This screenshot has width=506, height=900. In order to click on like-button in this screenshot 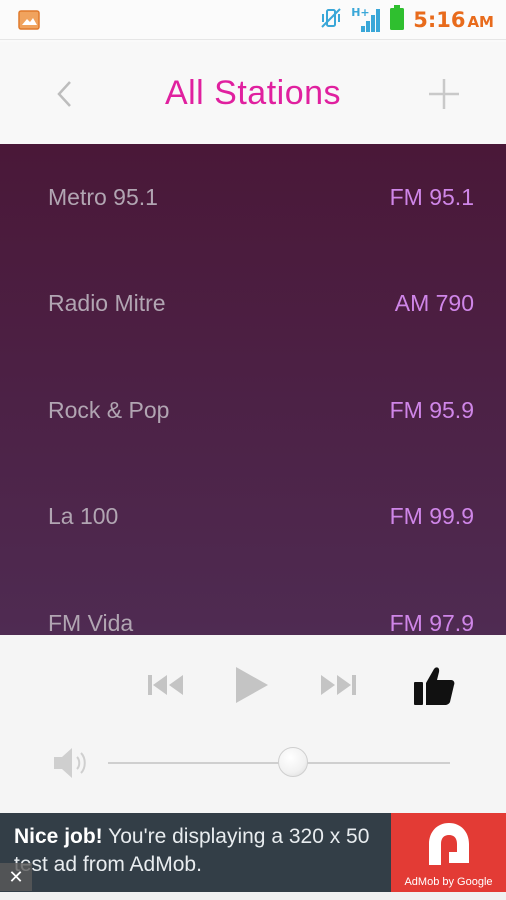, I will do `click(434, 686)`.